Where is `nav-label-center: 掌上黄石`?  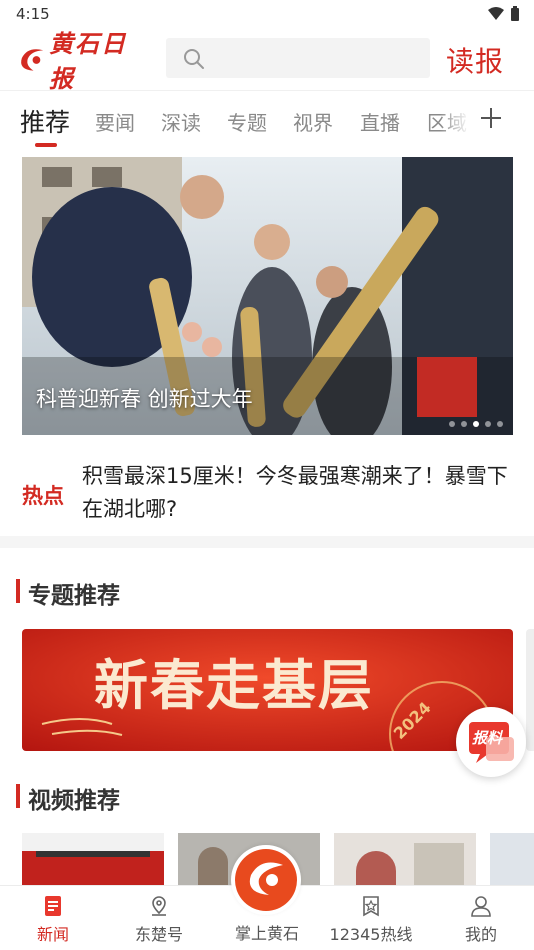 nav-label-center: 掌上黄石 is located at coordinates (266, 933).